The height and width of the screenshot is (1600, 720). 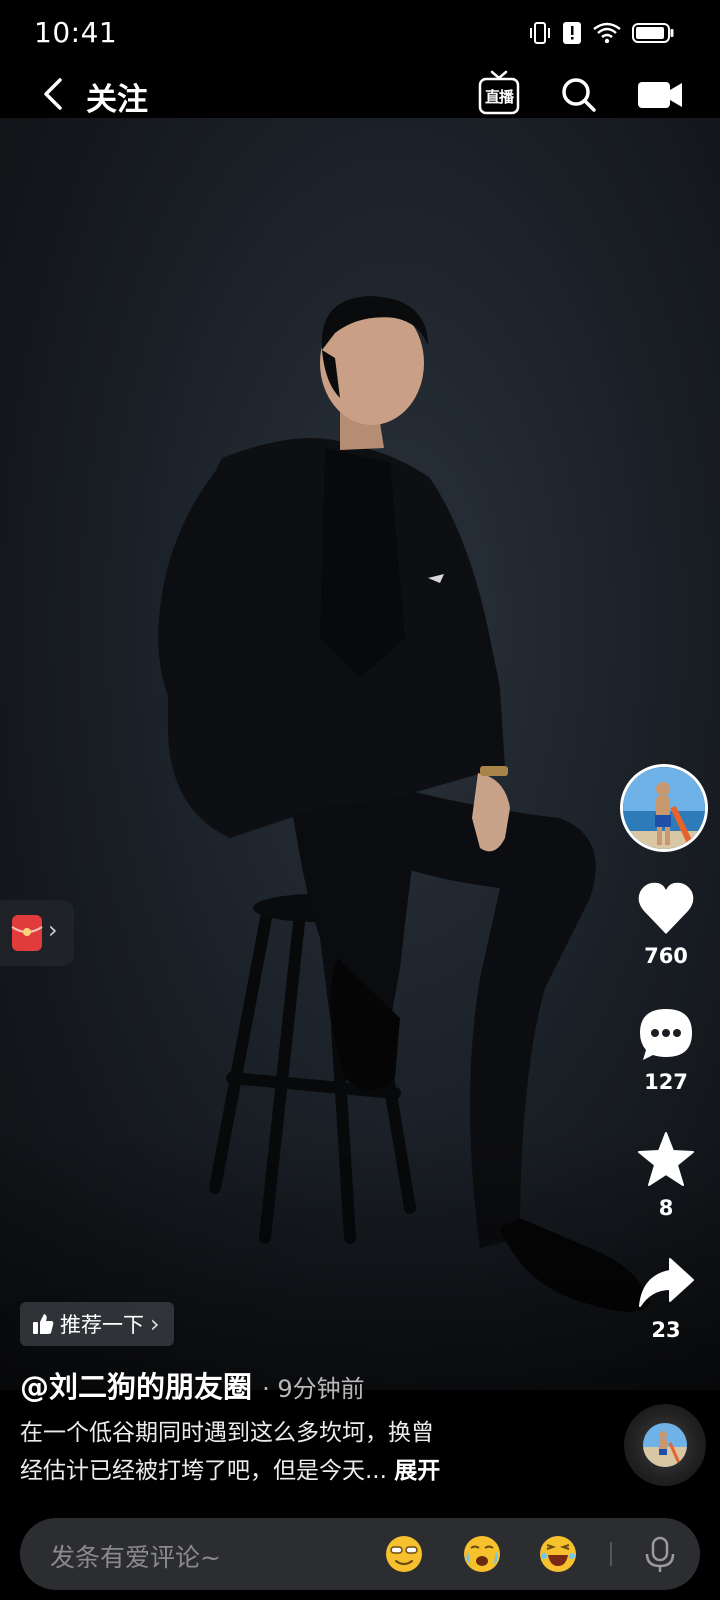 I want to click on comment-input: 发条有爱评论~, so click(x=135, y=1556).